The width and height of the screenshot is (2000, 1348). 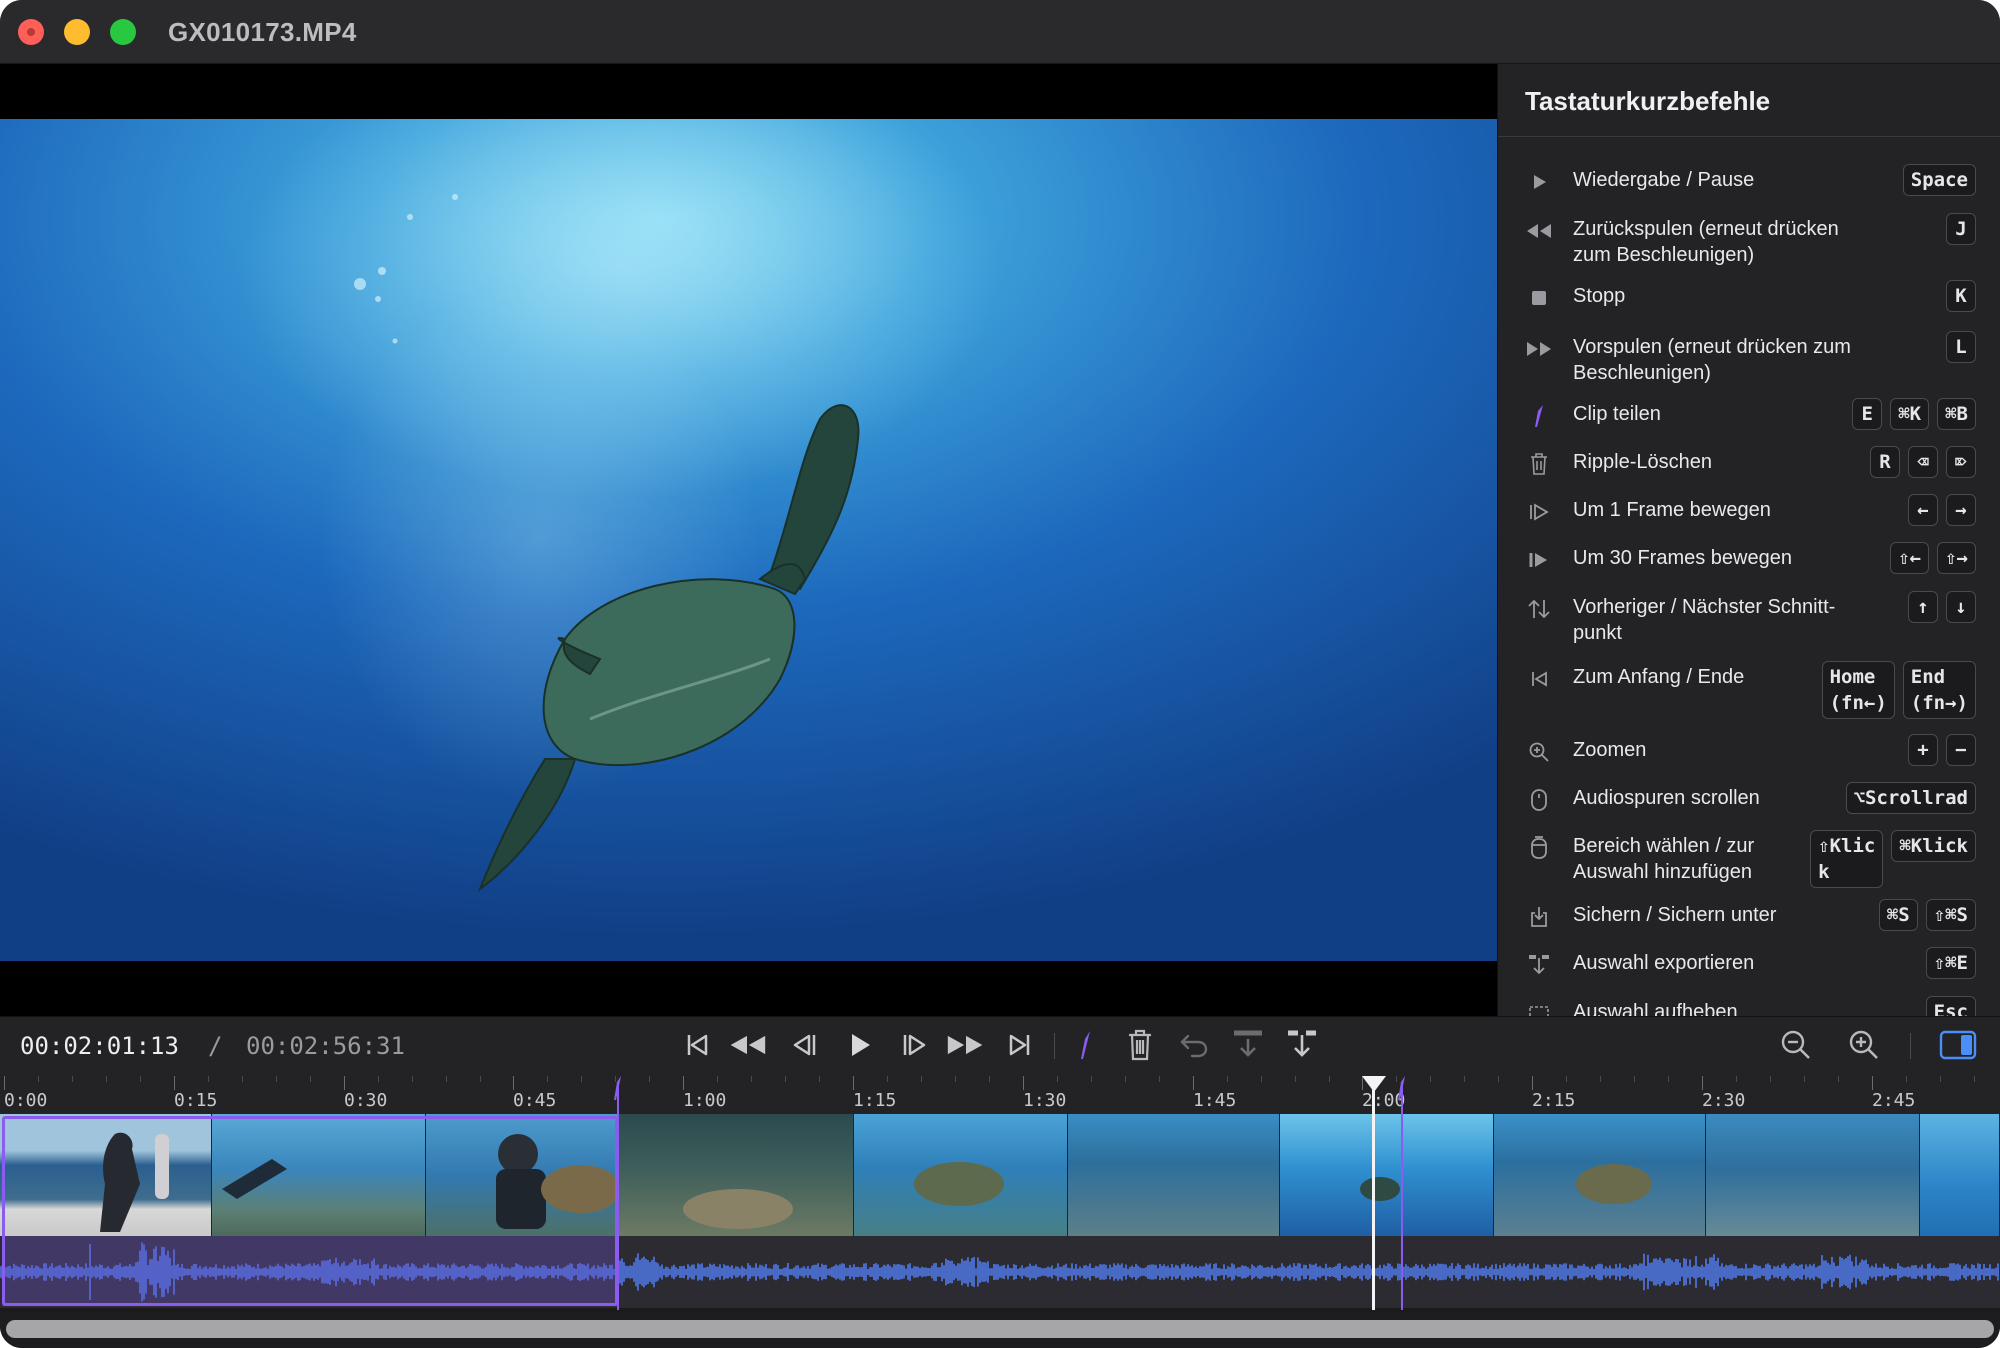 I want to click on undo-button, so click(x=1194, y=1045).